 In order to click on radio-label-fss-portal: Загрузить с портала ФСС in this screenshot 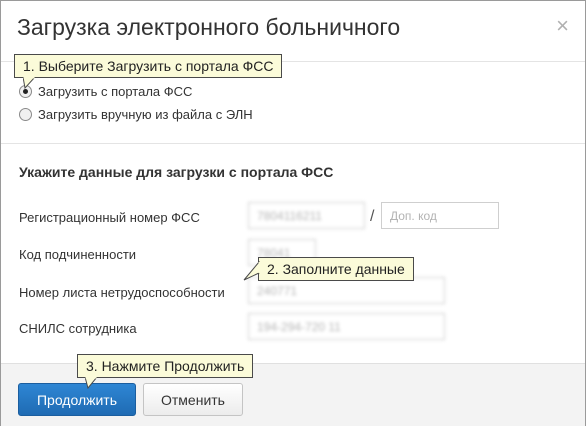, I will do `click(115, 91)`.